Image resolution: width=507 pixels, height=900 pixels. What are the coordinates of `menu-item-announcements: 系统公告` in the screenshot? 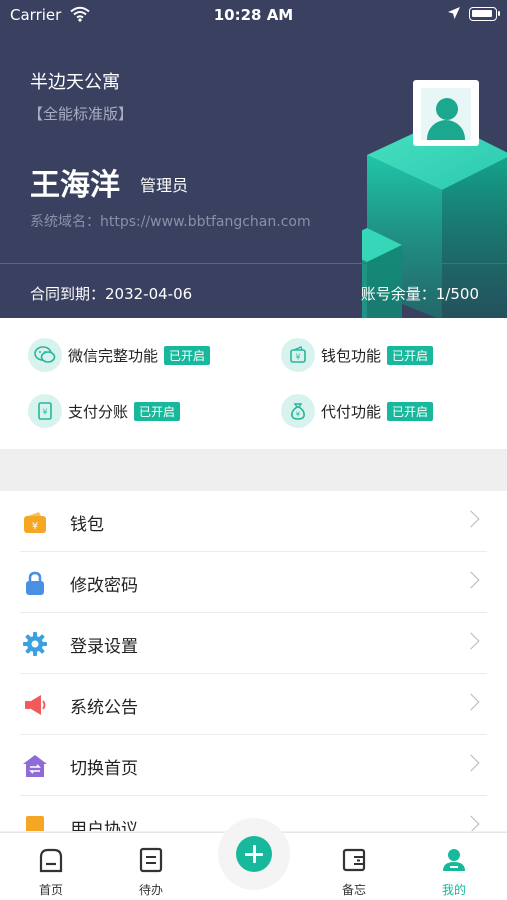 It's located at (253, 704).